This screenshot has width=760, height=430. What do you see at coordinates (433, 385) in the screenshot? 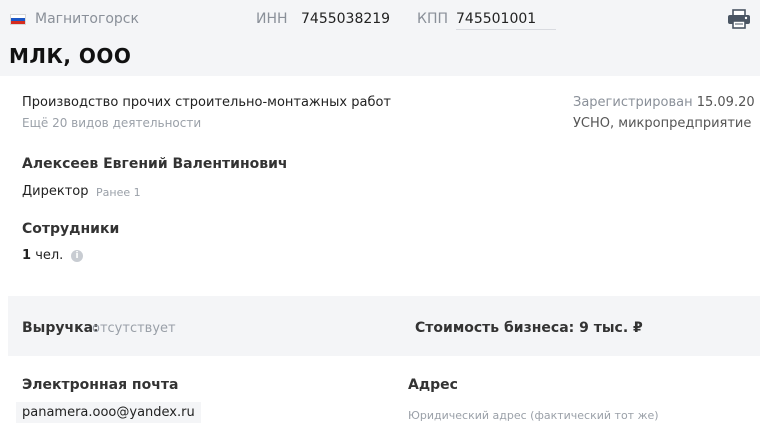
I see `address-label: Адрес` at bounding box center [433, 385].